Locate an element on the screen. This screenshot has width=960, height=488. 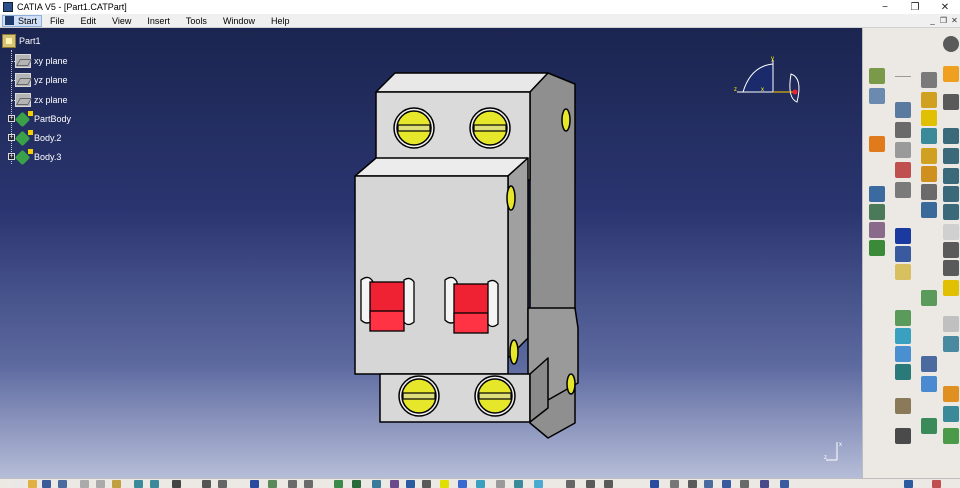
dot-tool-icon is located at coordinates (903, 236).